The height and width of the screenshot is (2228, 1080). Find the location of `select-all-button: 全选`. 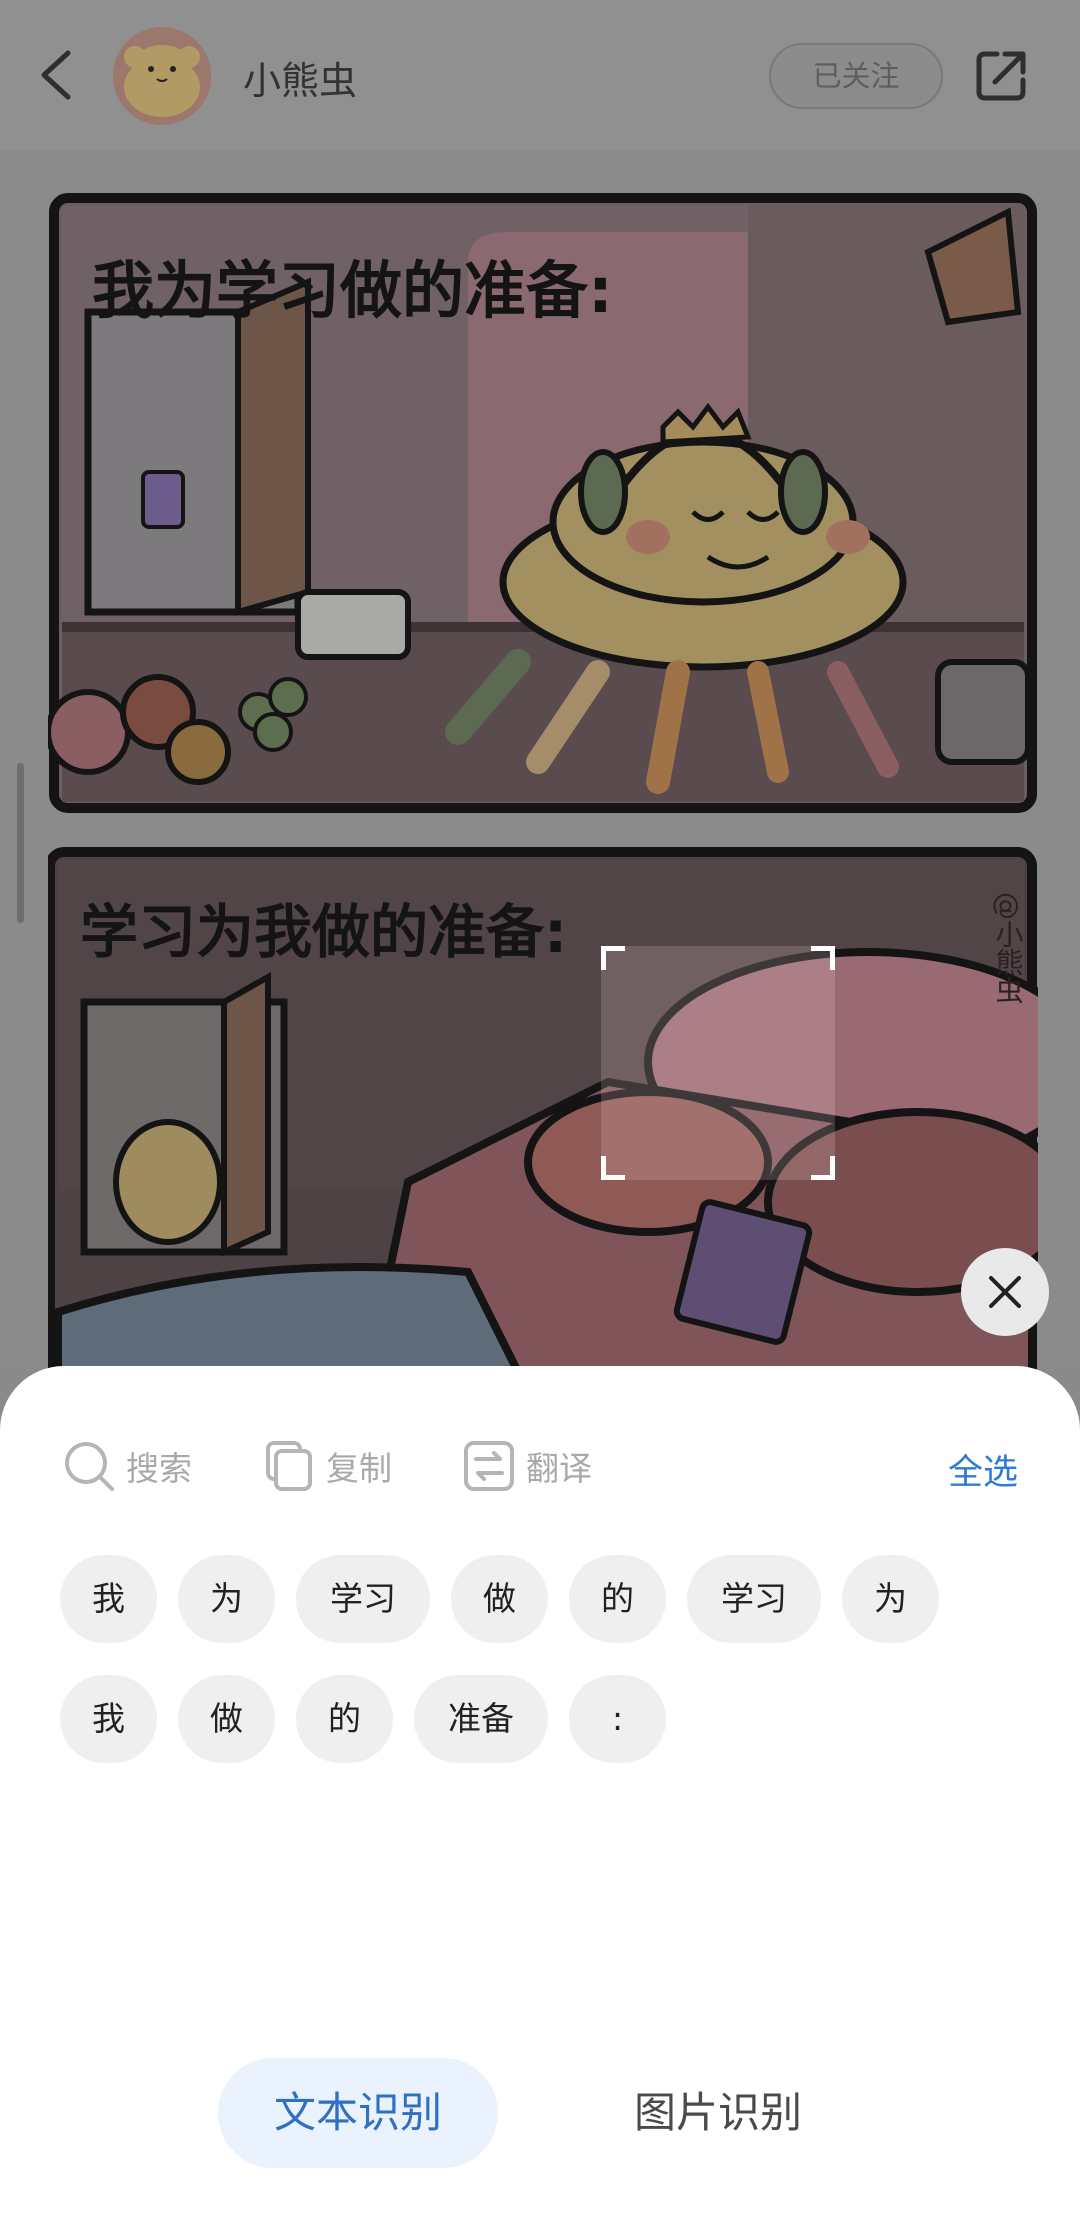

select-all-button: 全选 is located at coordinates (983, 1469).